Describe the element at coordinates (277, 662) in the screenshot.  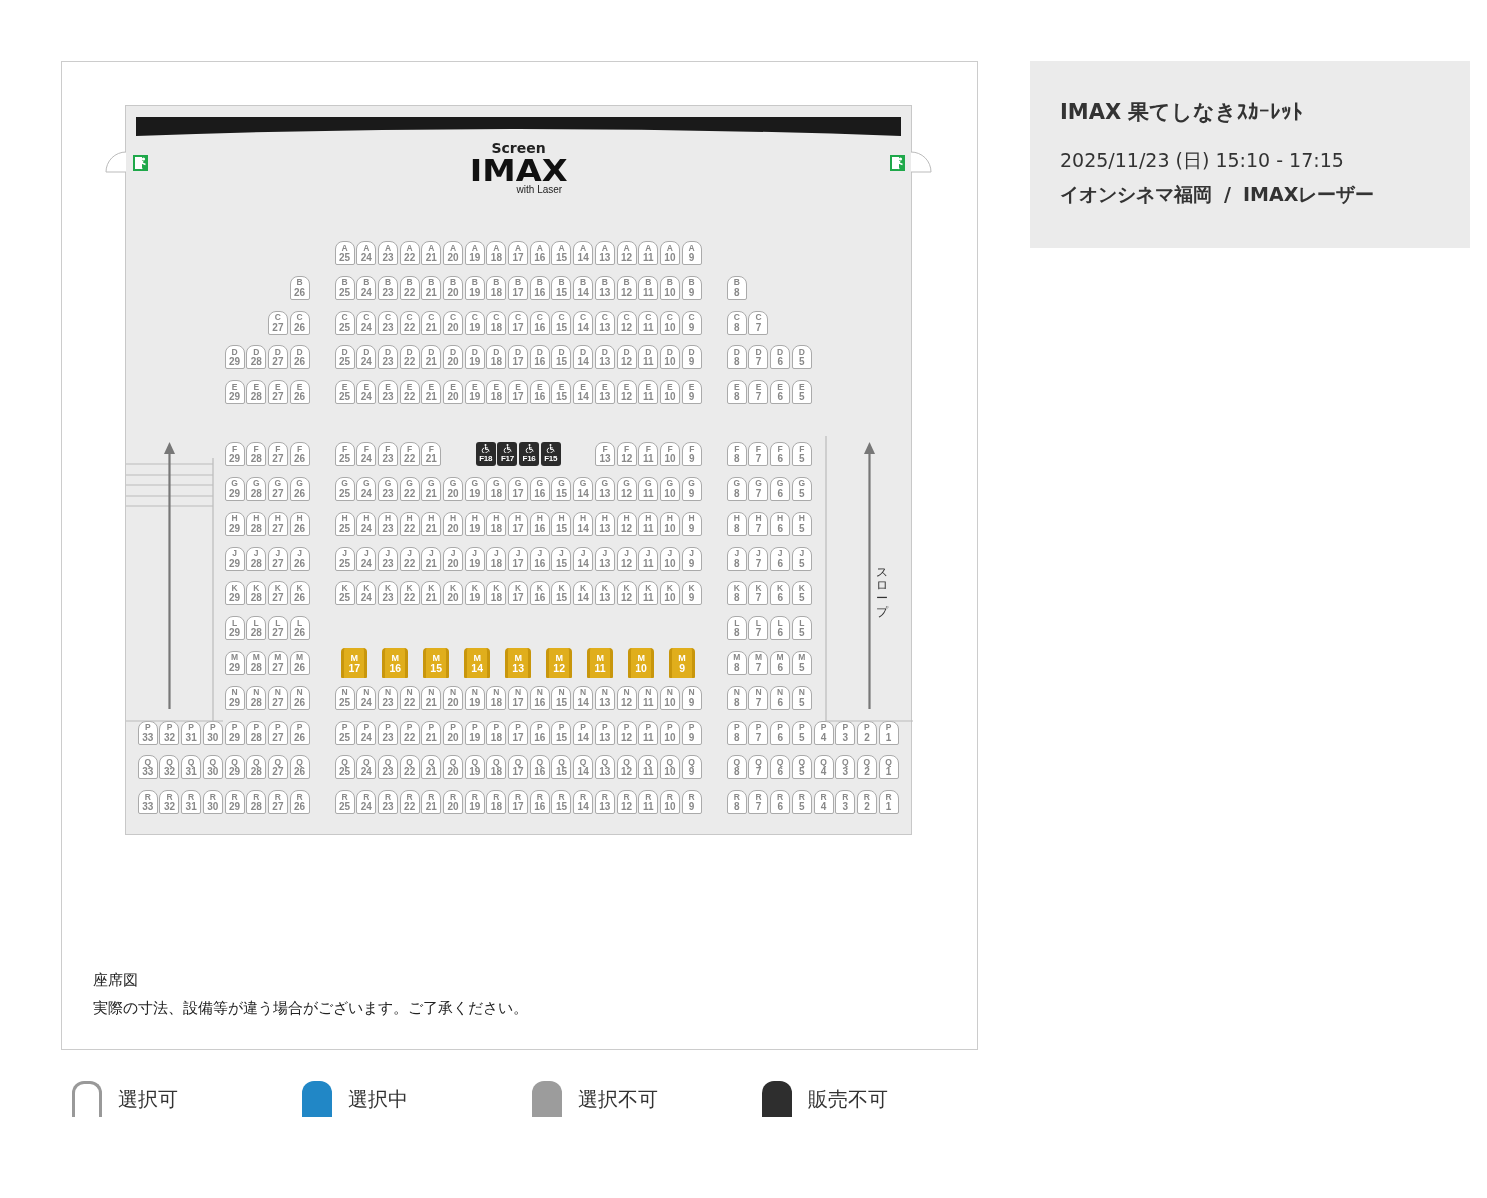
I see `seat: M 27` at that location.